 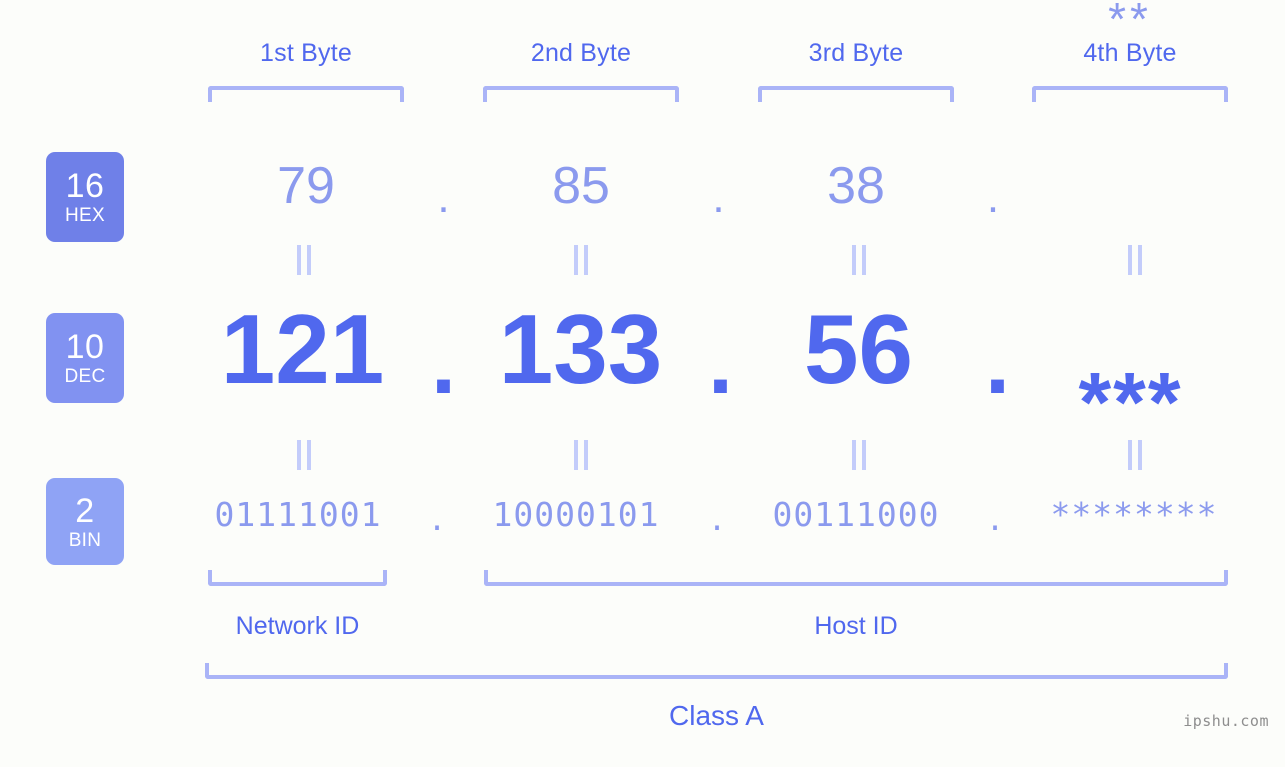 I want to click on hex-octet-2: 85, so click(x=581, y=186).